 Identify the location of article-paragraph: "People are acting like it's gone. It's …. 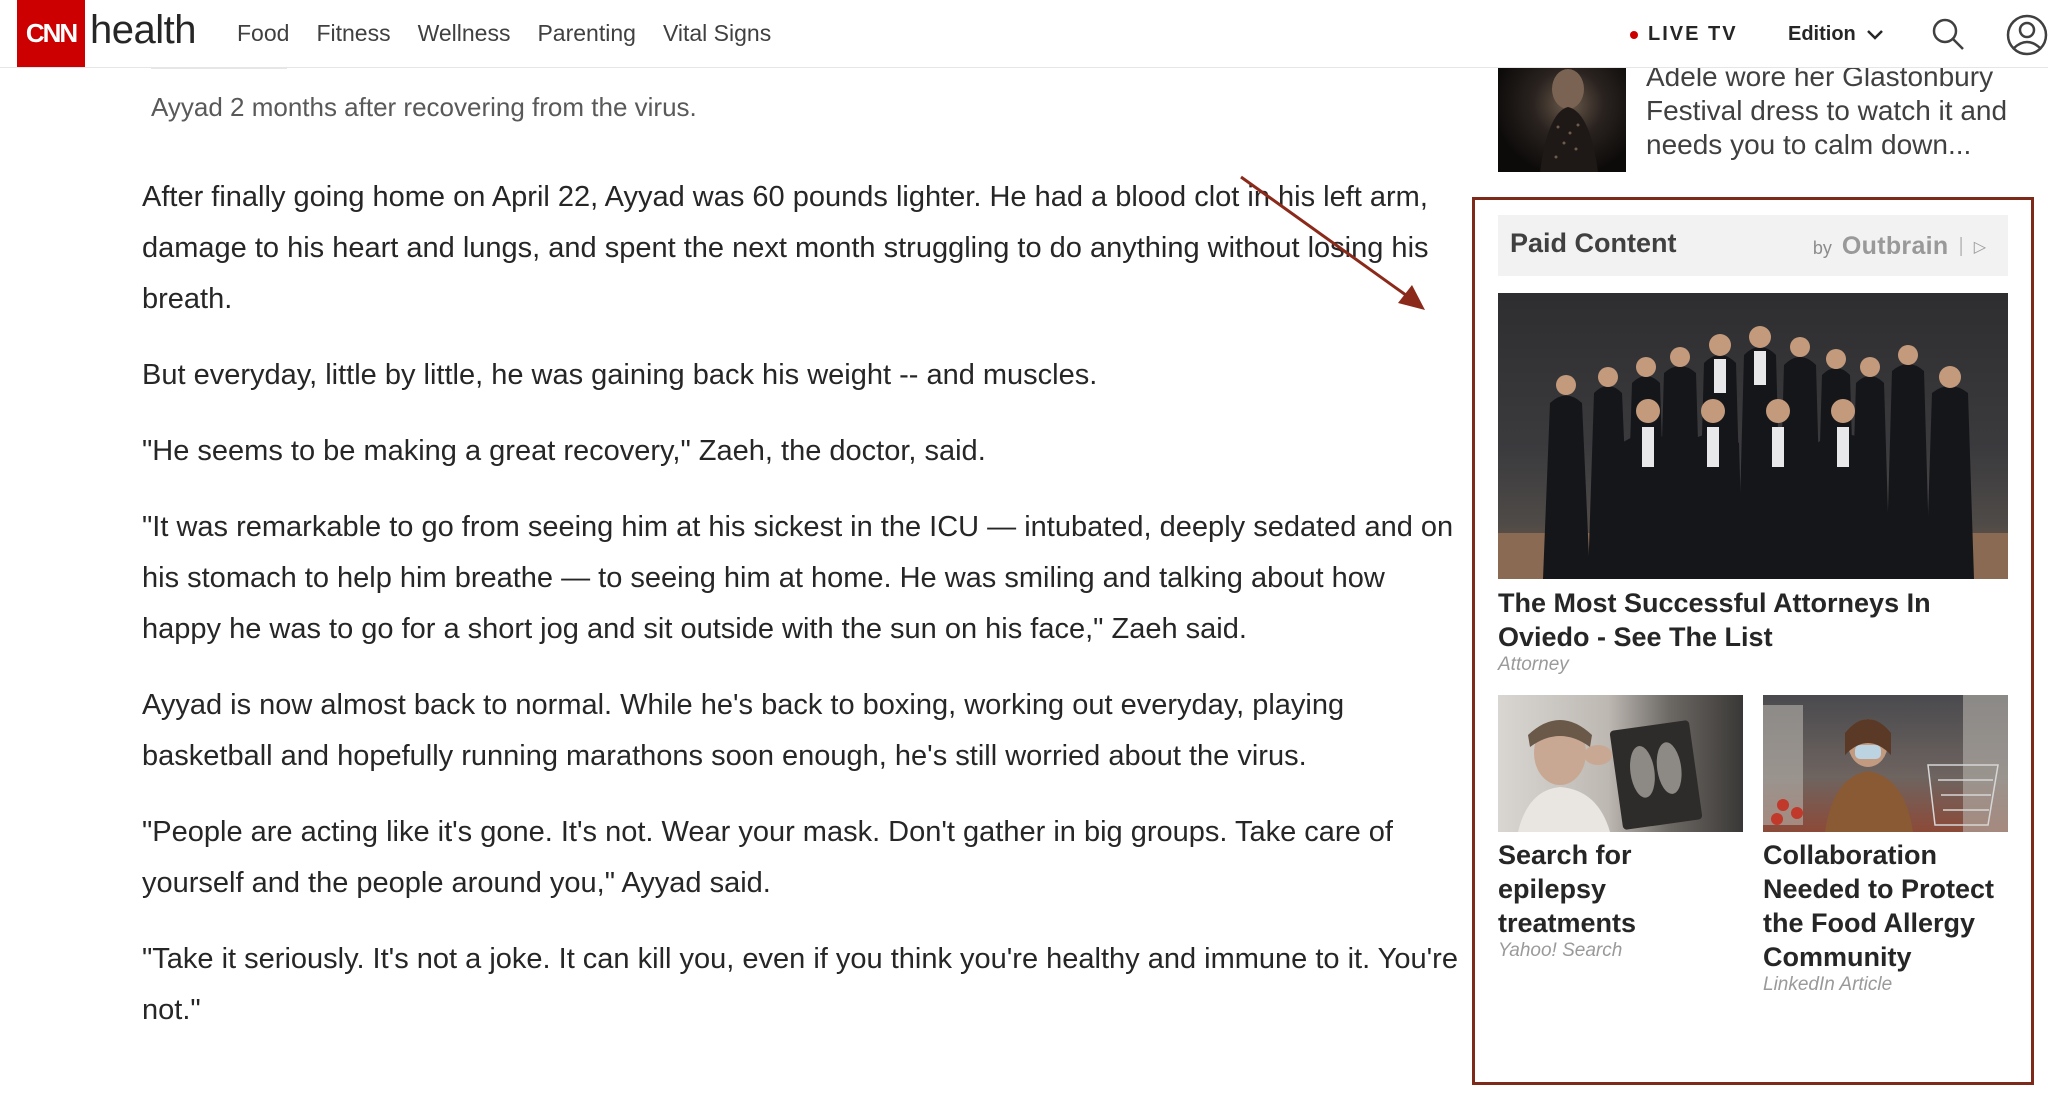
(767, 857).